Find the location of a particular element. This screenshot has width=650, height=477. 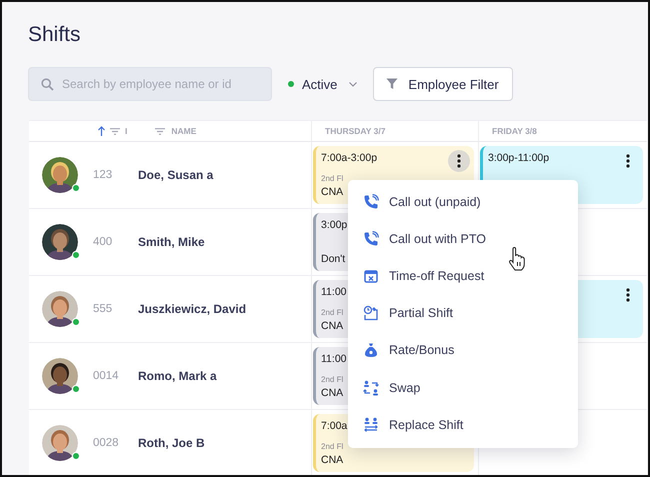

employee-id: 0014 is located at coordinates (106, 376).